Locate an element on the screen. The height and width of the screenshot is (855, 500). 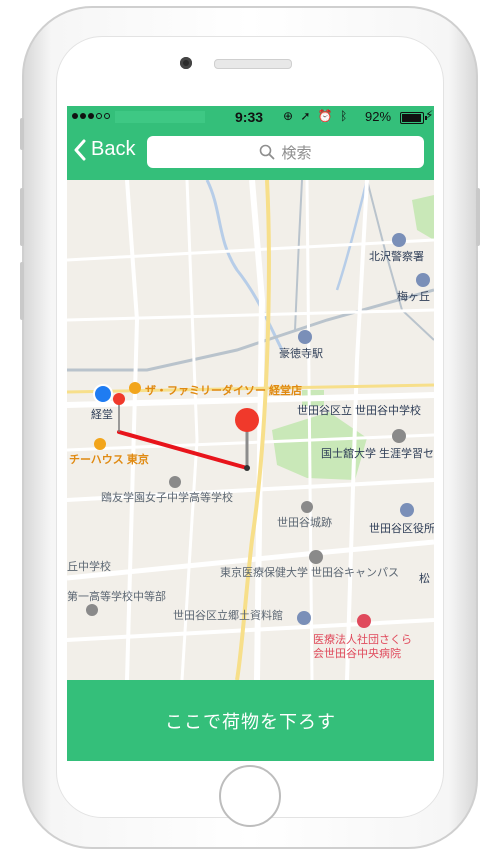
battery-fill is located at coordinates (411, 118).